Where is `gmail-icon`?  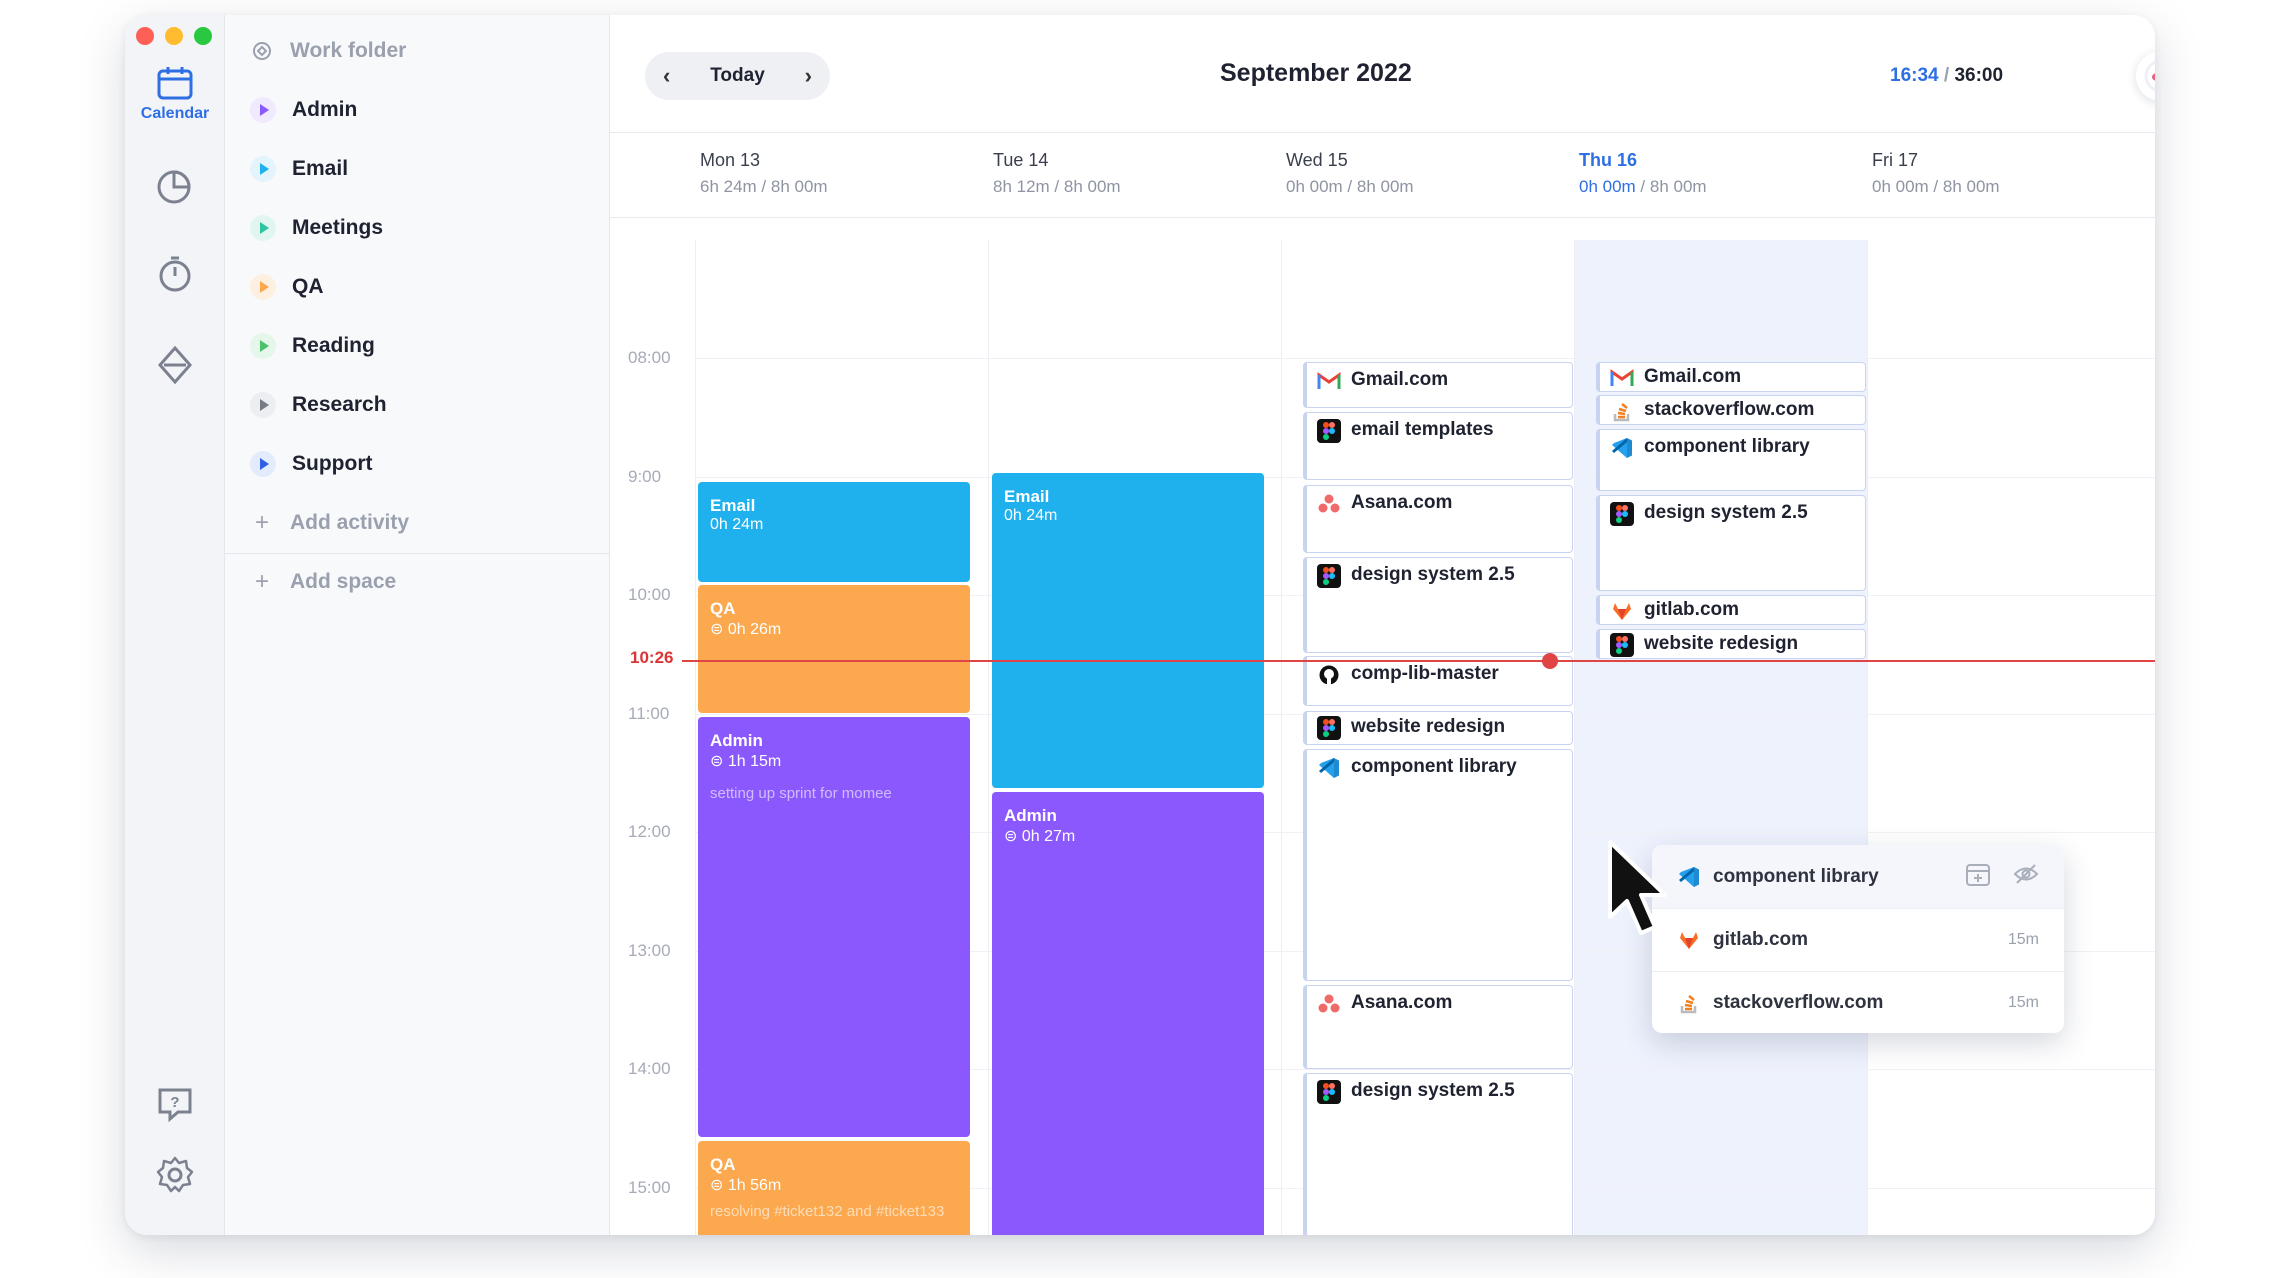 gmail-icon is located at coordinates (1329, 381).